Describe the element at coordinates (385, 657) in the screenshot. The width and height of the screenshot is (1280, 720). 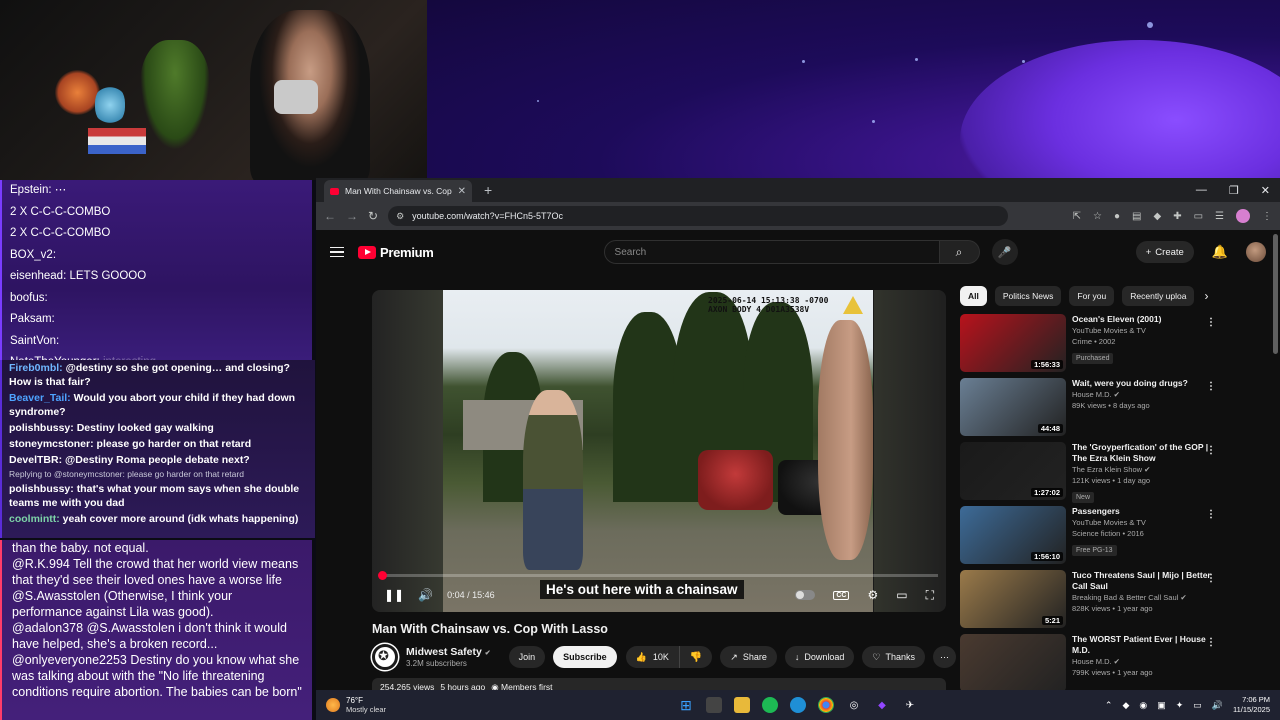
I see `channel-avatar` at that location.